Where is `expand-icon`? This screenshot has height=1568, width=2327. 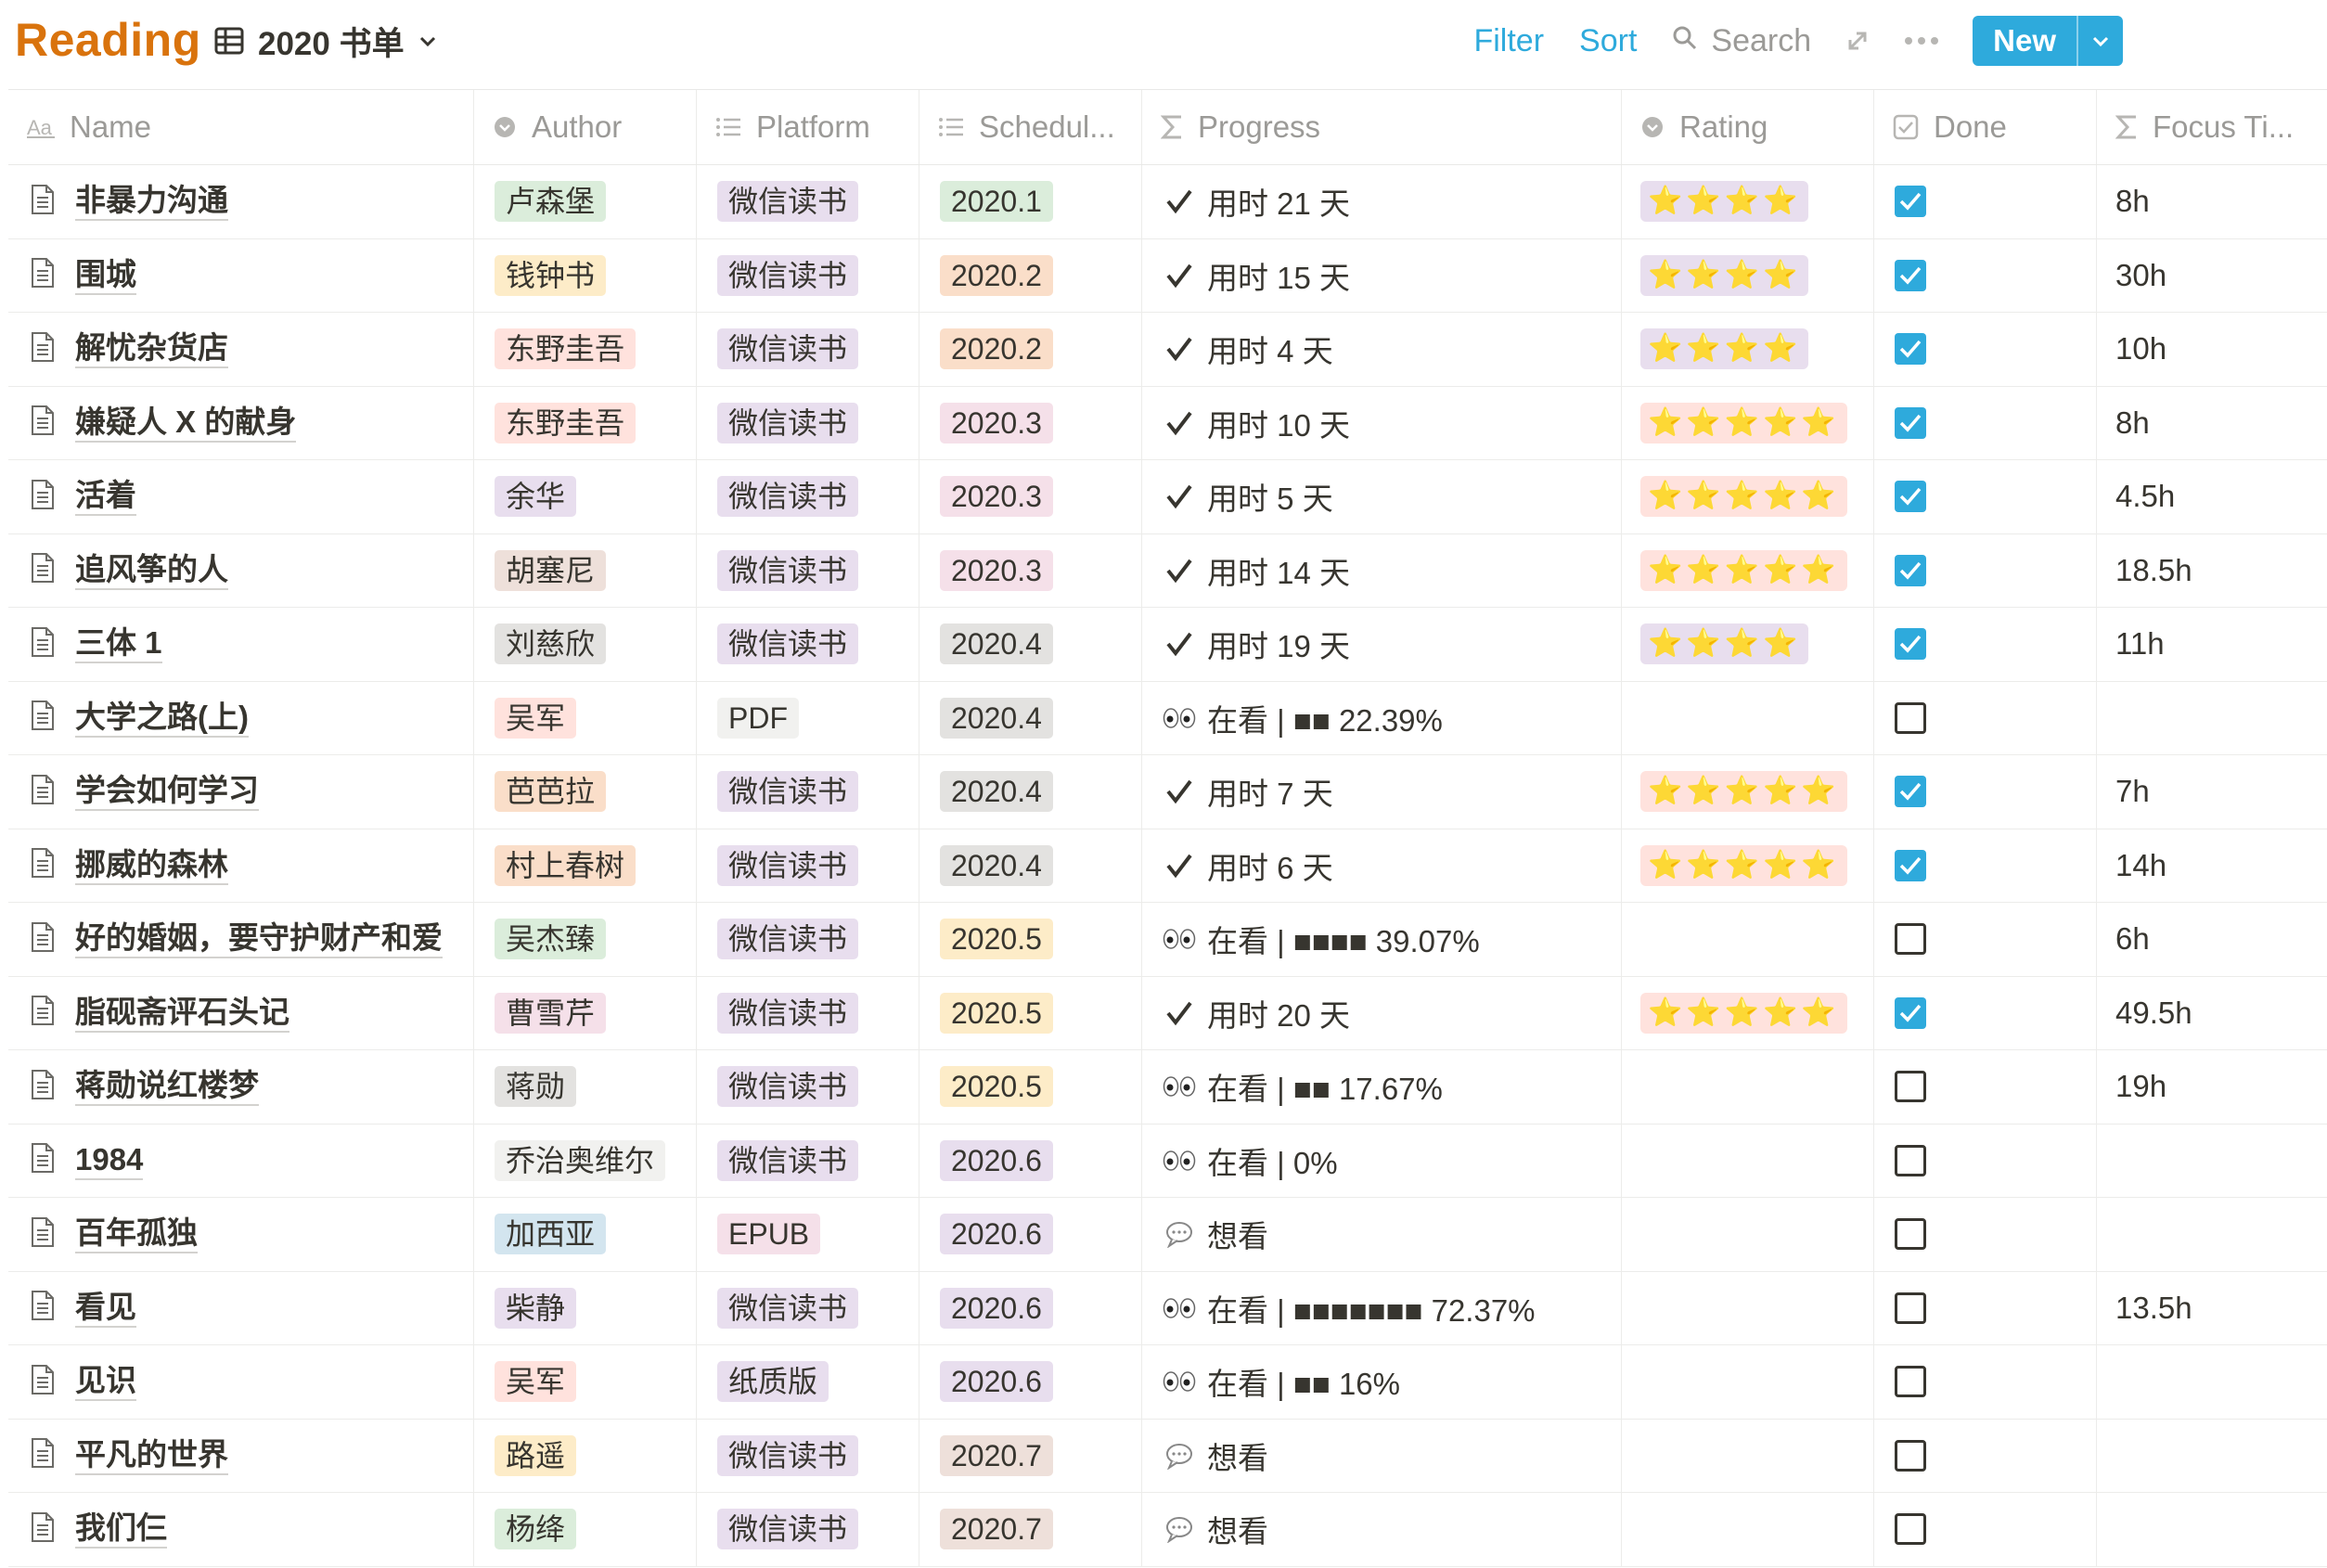 expand-icon is located at coordinates (1858, 41).